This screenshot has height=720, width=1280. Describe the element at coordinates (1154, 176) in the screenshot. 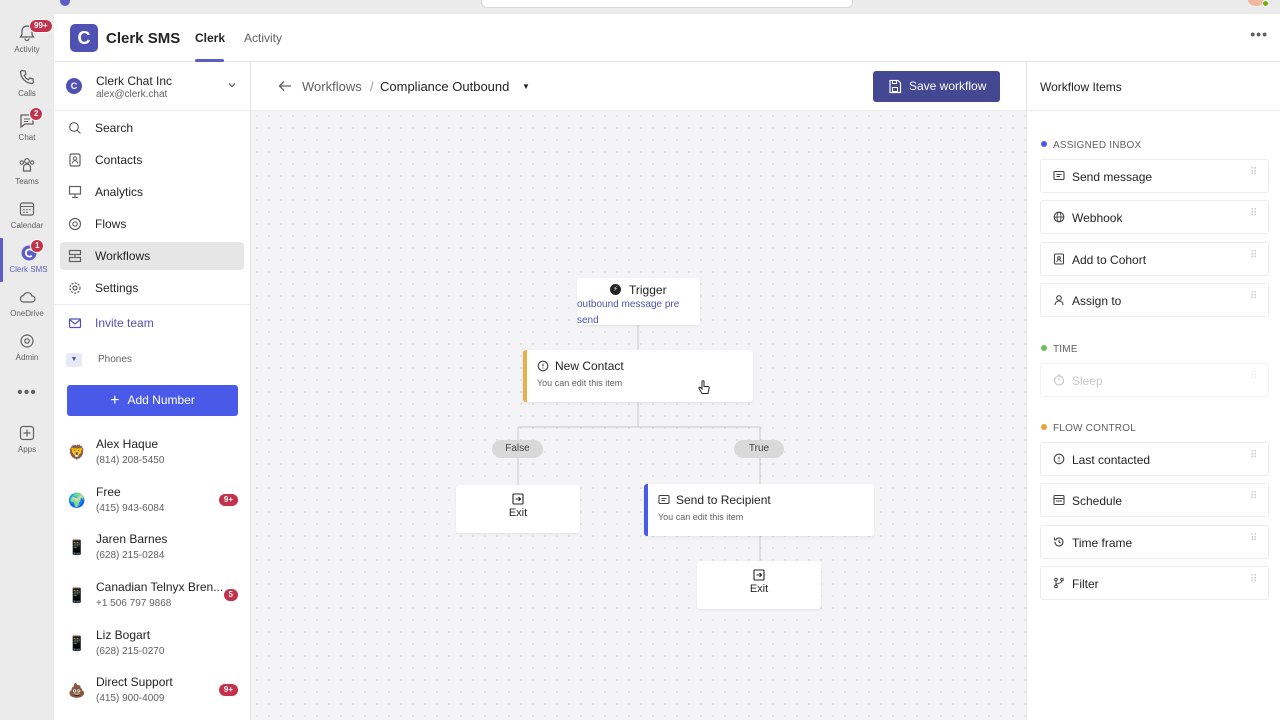

I see `item-send-message: Send message ⠿` at that location.